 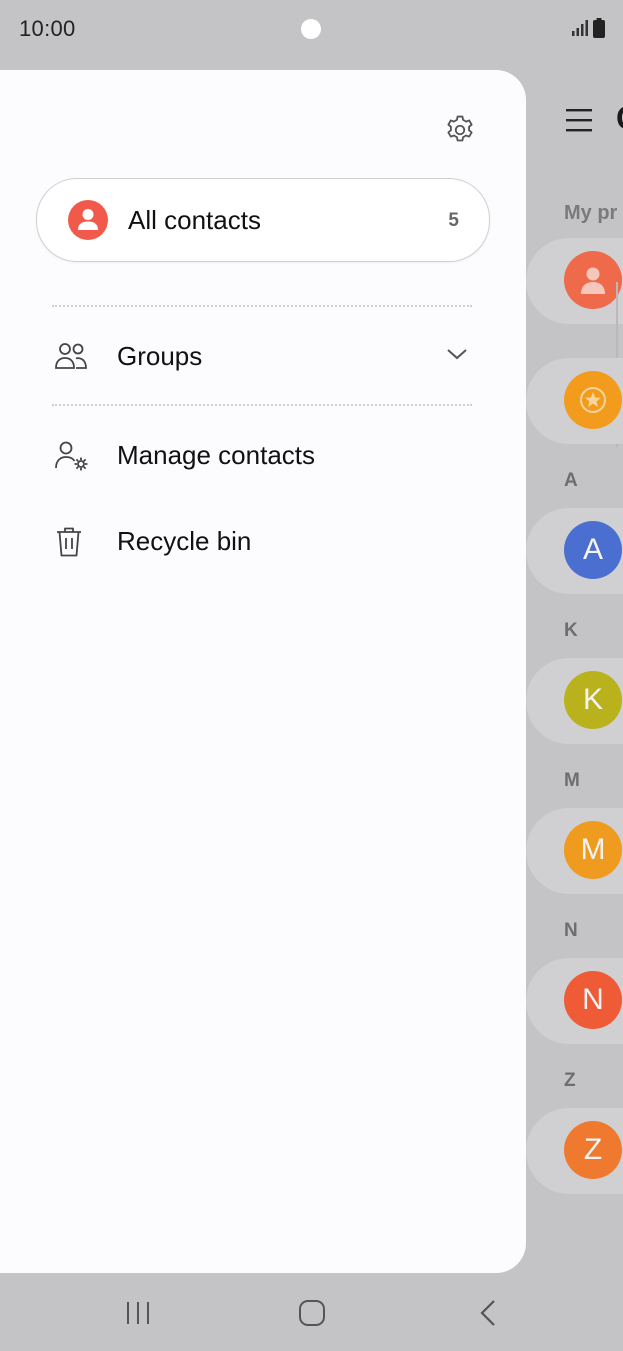 I want to click on recents-button, so click(x=138, y=1313).